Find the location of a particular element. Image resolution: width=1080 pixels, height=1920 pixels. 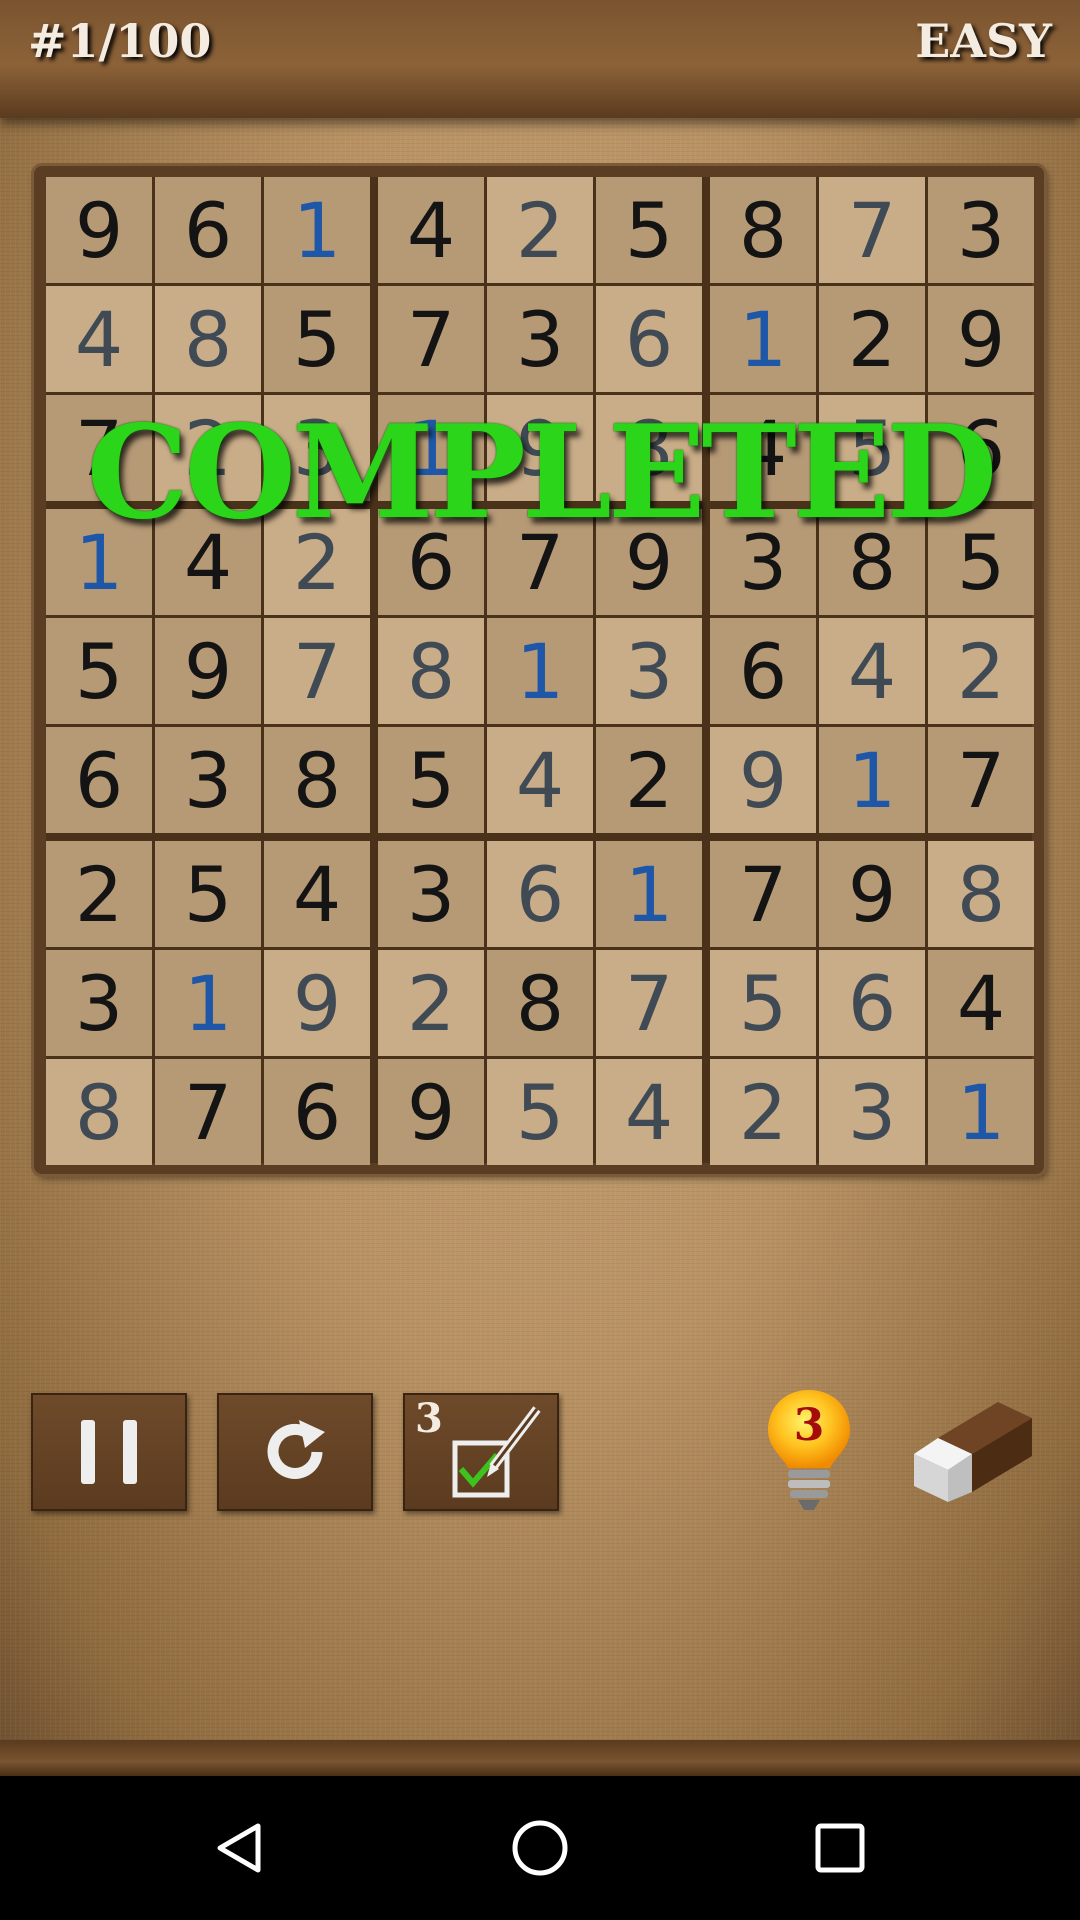

restart-icon is located at coordinates (296, 1449).